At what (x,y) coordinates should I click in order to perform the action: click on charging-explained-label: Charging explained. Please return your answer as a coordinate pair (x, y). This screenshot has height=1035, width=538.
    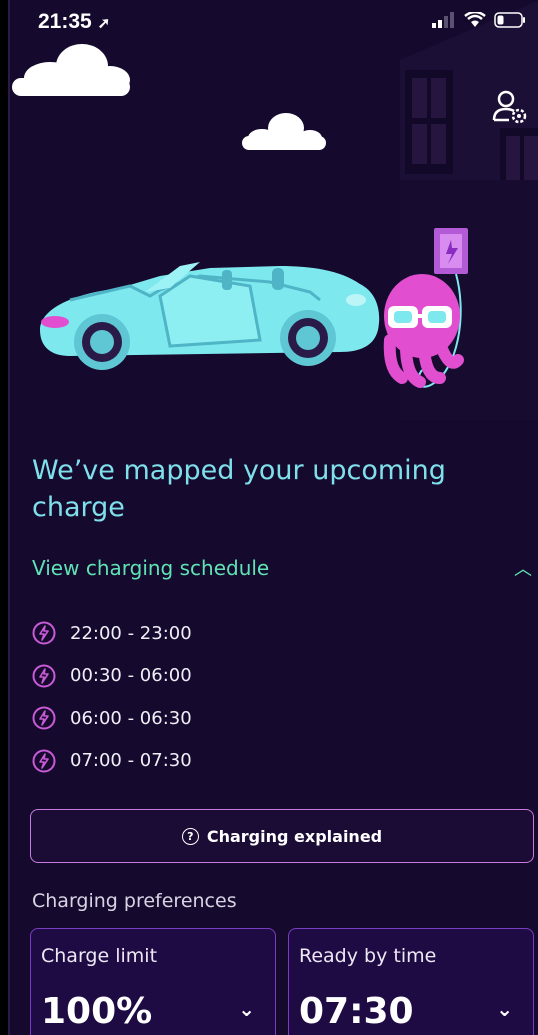
    Looking at the image, I should click on (294, 836).